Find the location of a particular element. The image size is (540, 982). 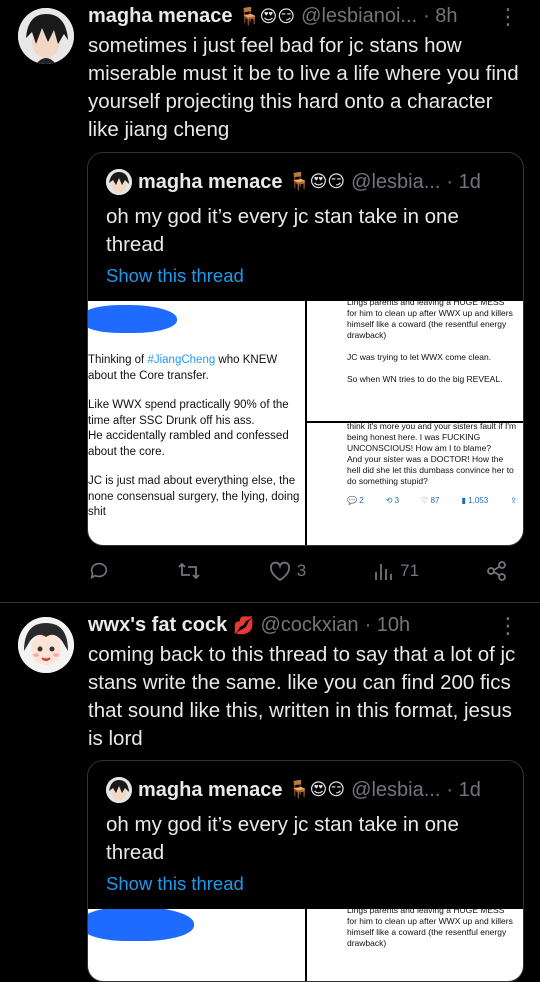

heart-icon is located at coordinates (279, 571).